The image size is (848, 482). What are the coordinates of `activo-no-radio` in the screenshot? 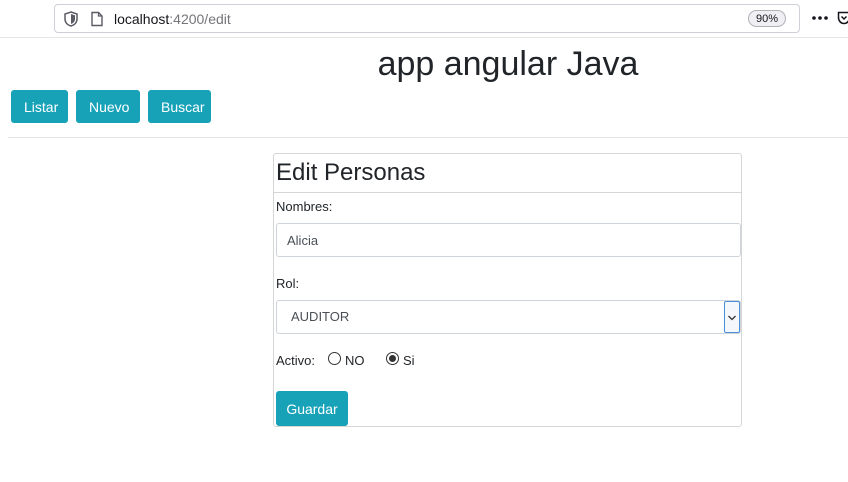 It's located at (334, 358).